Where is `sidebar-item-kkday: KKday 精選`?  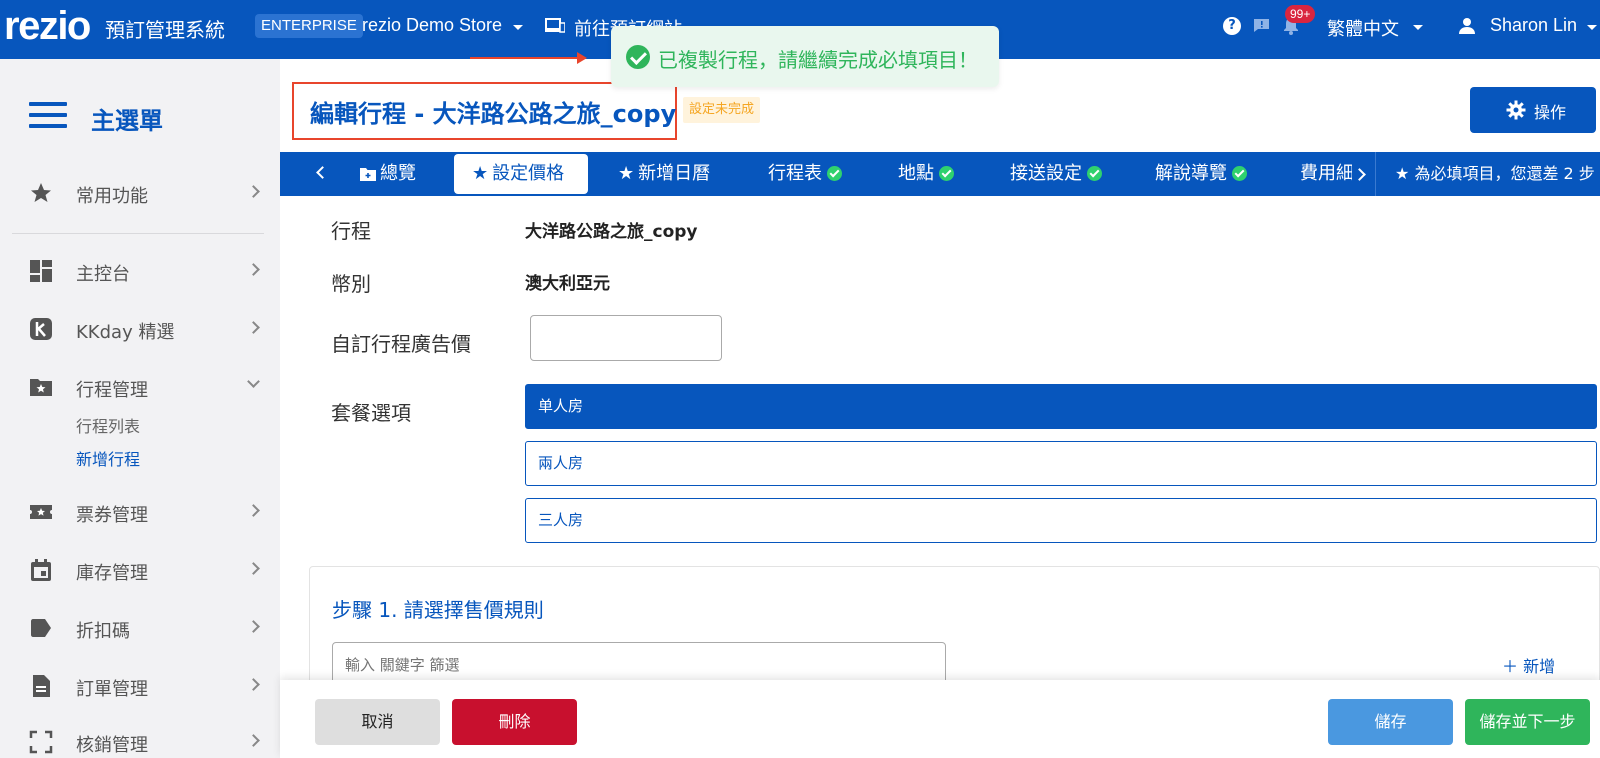
sidebar-item-kkday: KKday 精選 is located at coordinates (140, 329).